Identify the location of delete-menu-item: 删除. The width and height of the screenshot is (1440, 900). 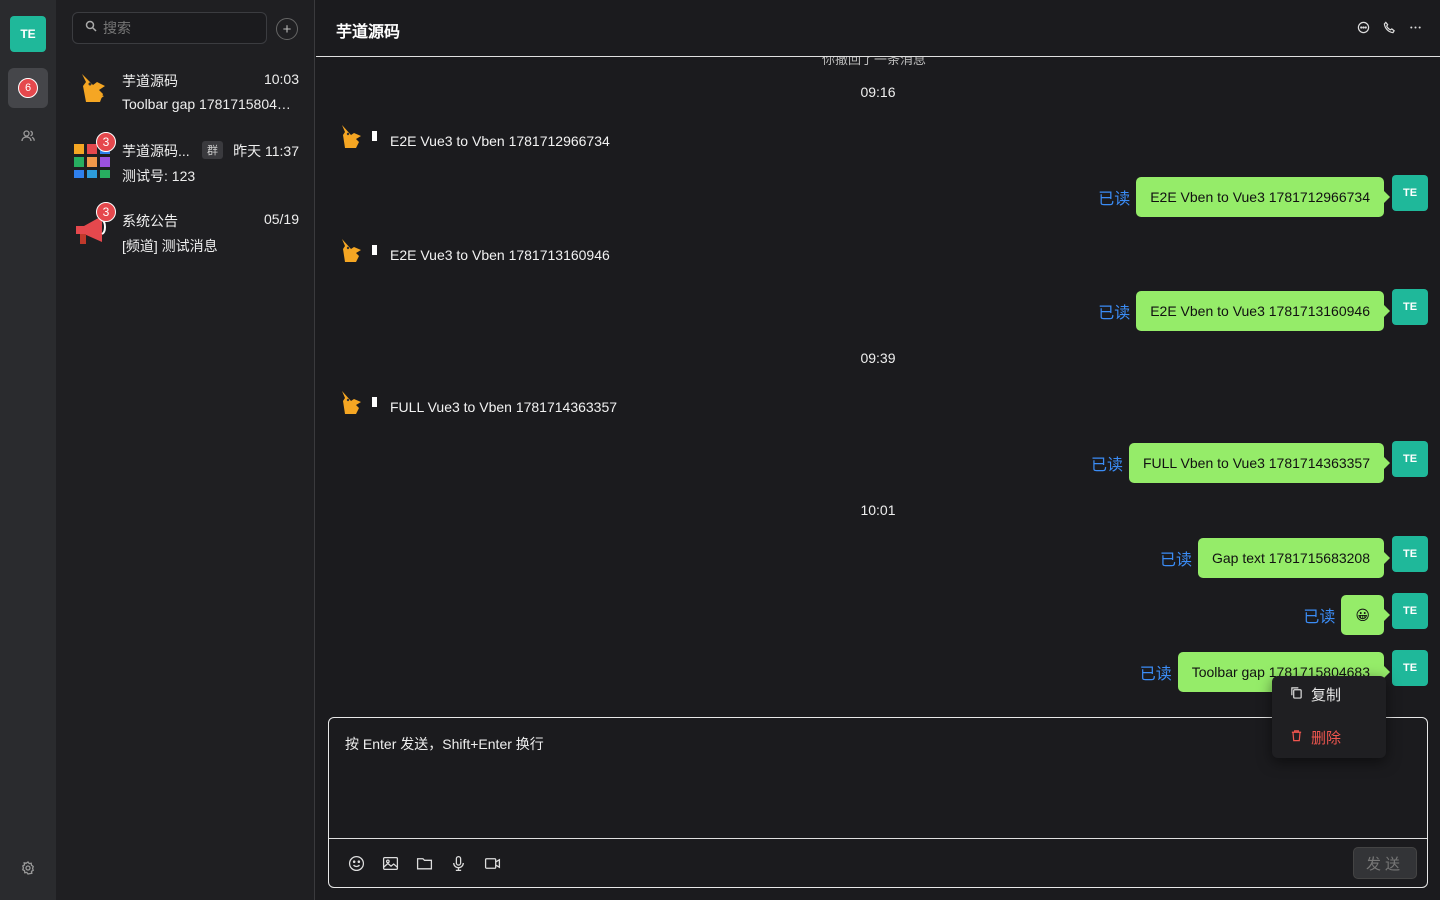
(1315, 737).